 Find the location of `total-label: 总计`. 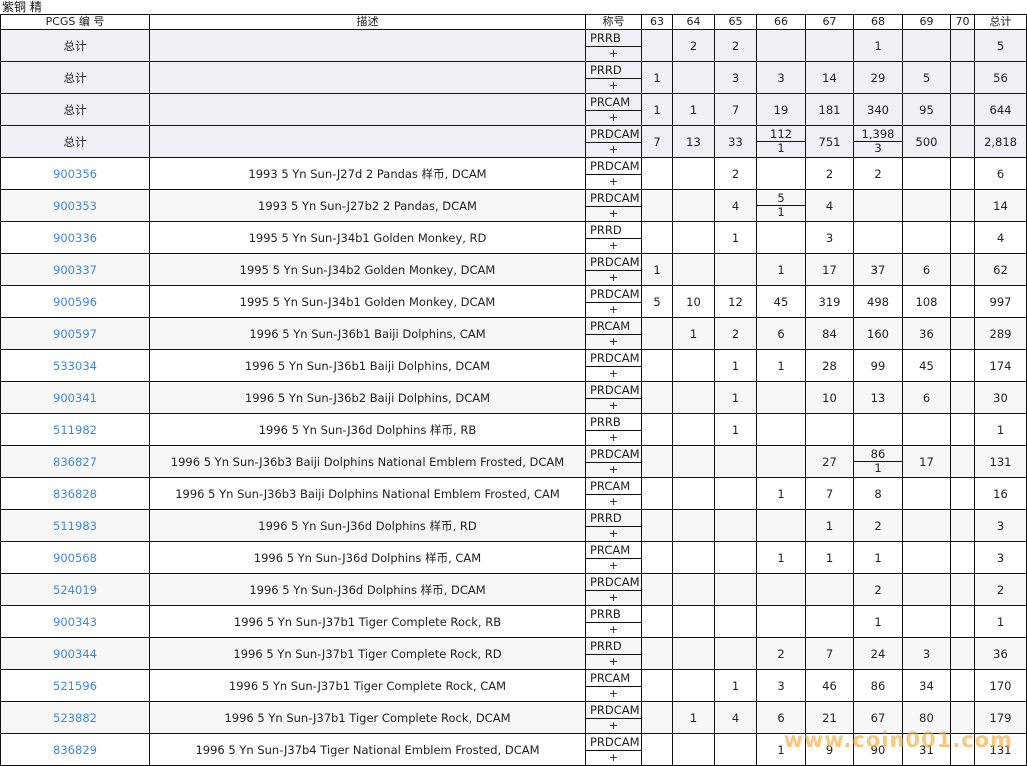

total-label: 总计 is located at coordinates (75, 77).